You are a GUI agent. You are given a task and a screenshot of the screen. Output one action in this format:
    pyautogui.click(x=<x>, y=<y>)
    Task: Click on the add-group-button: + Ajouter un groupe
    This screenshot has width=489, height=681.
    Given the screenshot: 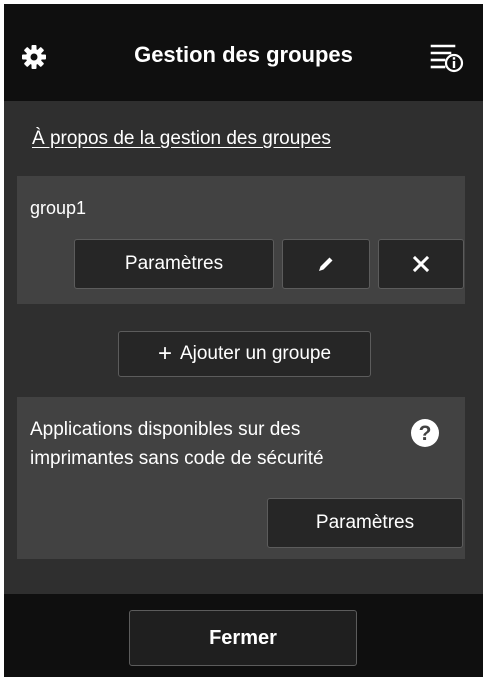 What is the action you would take?
    pyautogui.click(x=244, y=354)
    